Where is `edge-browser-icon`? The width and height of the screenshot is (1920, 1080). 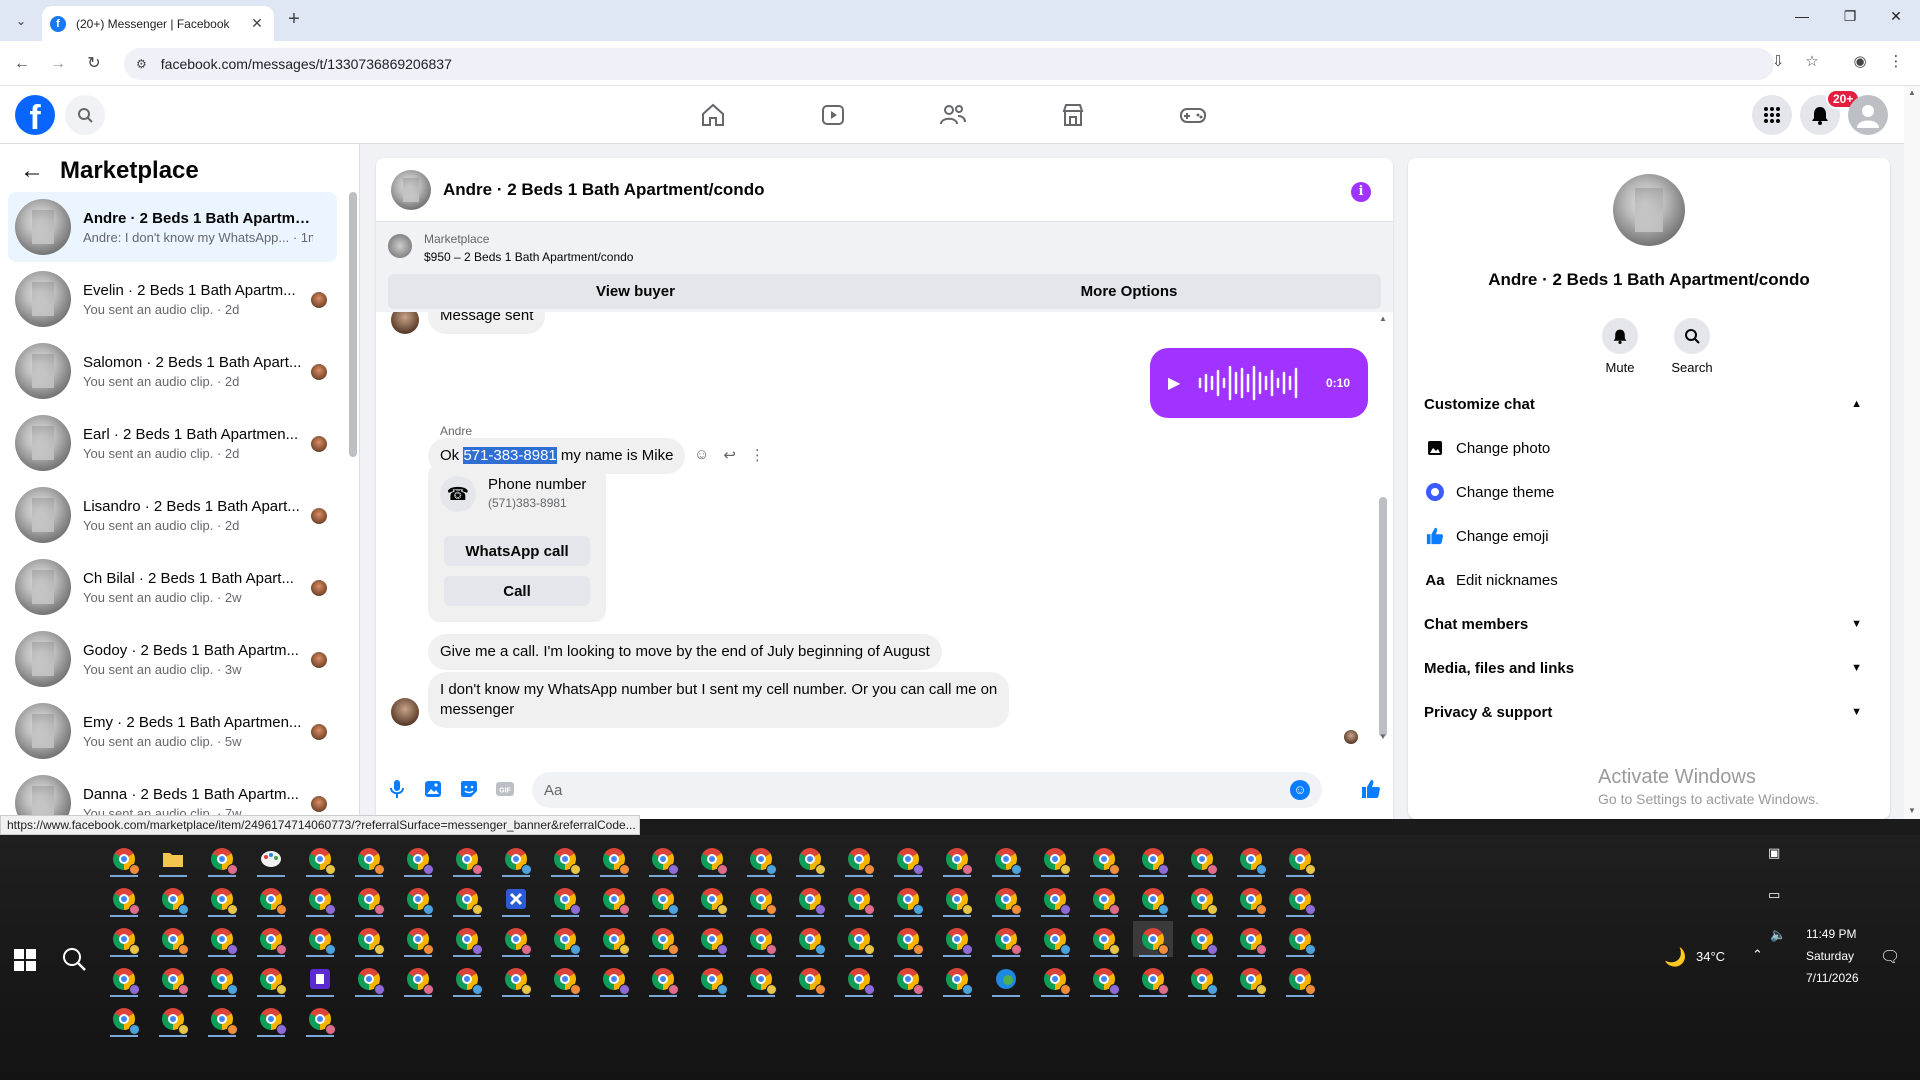
edge-browser-icon is located at coordinates (1006, 979).